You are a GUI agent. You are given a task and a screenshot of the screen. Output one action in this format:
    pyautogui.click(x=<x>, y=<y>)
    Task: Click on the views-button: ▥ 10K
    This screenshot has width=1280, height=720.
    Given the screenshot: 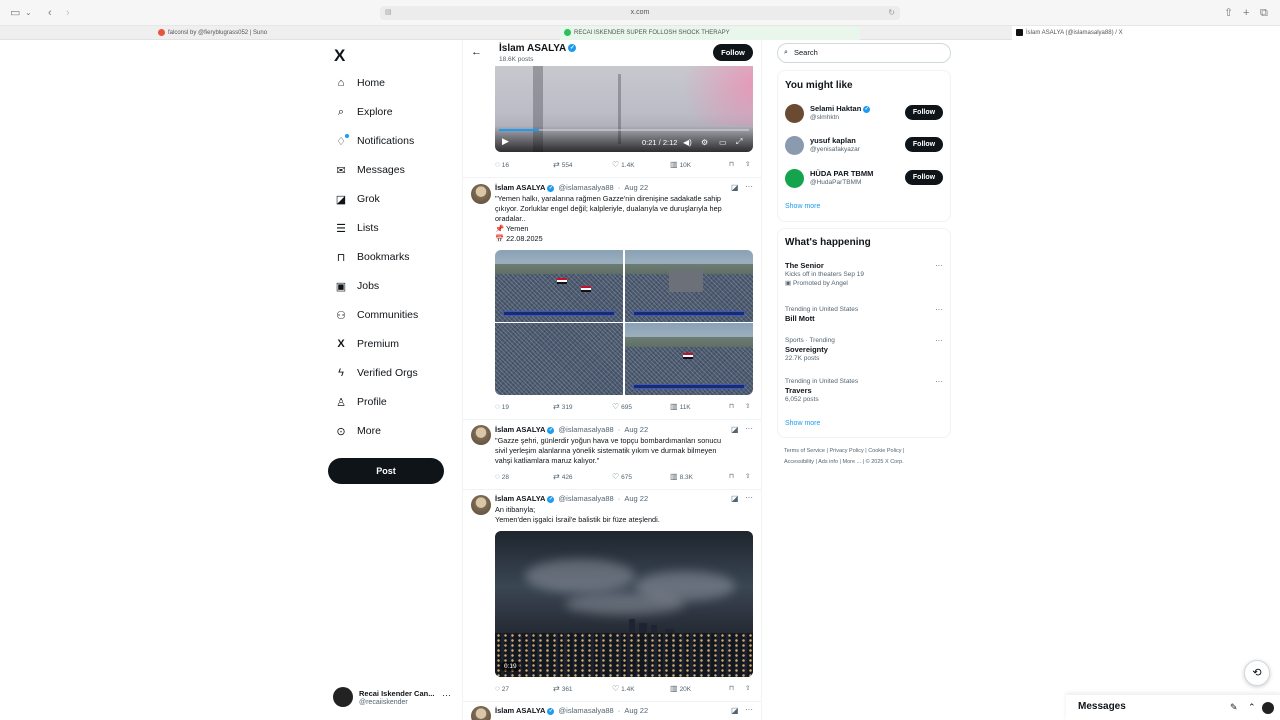 What is the action you would take?
    pyautogui.click(x=680, y=164)
    